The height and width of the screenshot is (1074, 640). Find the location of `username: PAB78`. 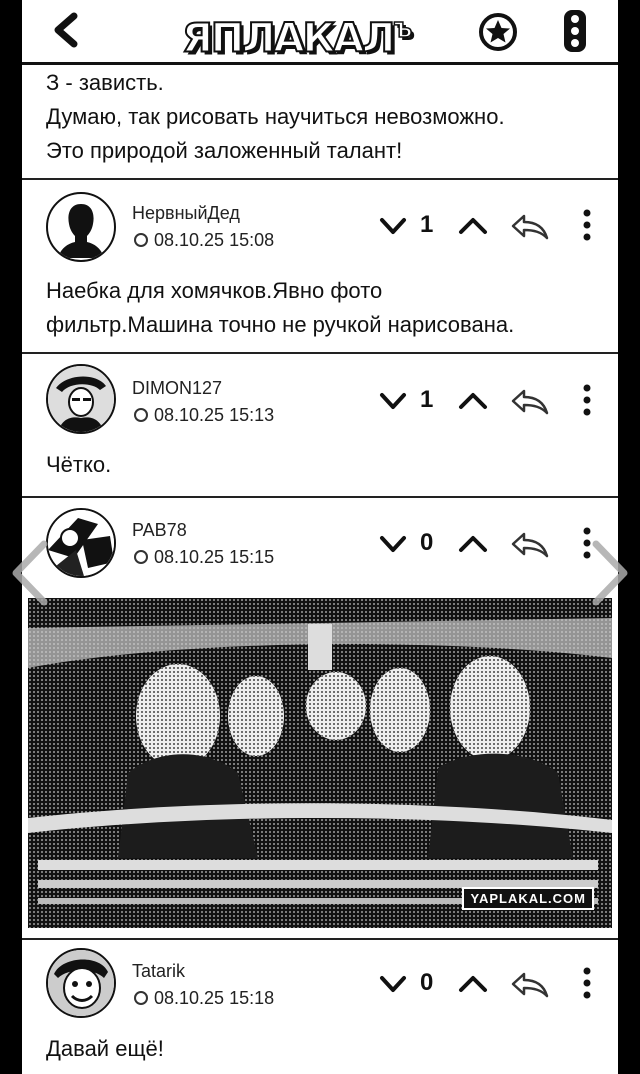

username: PAB78 is located at coordinates (159, 530).